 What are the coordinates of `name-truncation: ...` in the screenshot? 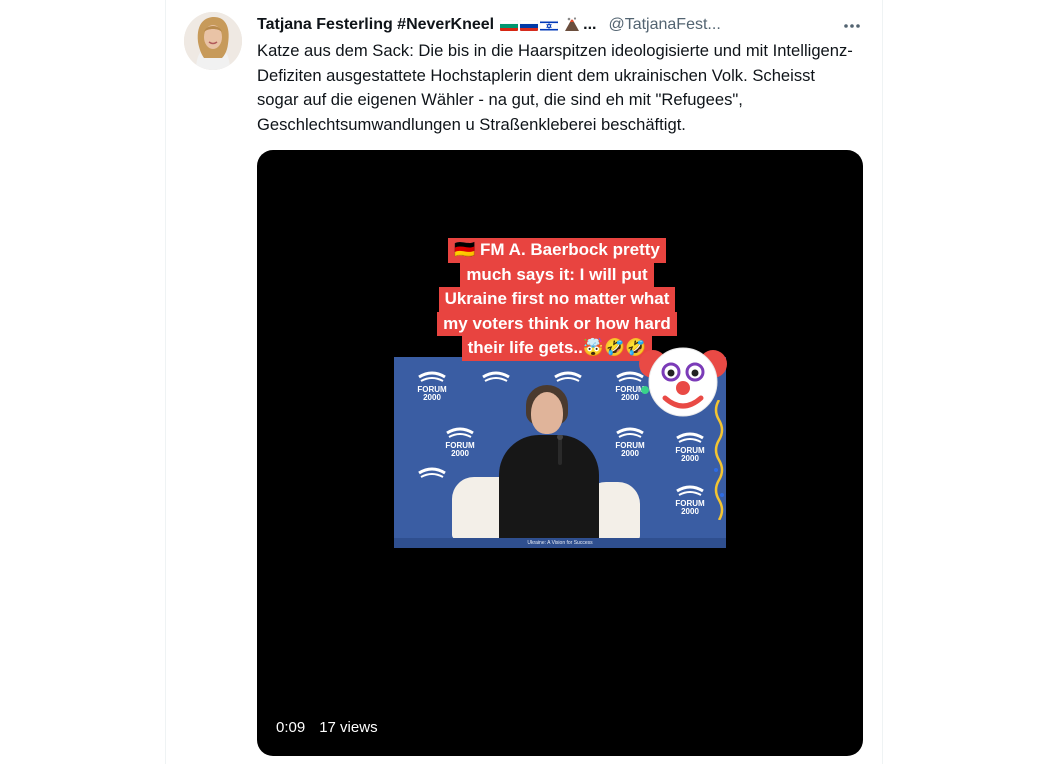 It's located at (590, 24).